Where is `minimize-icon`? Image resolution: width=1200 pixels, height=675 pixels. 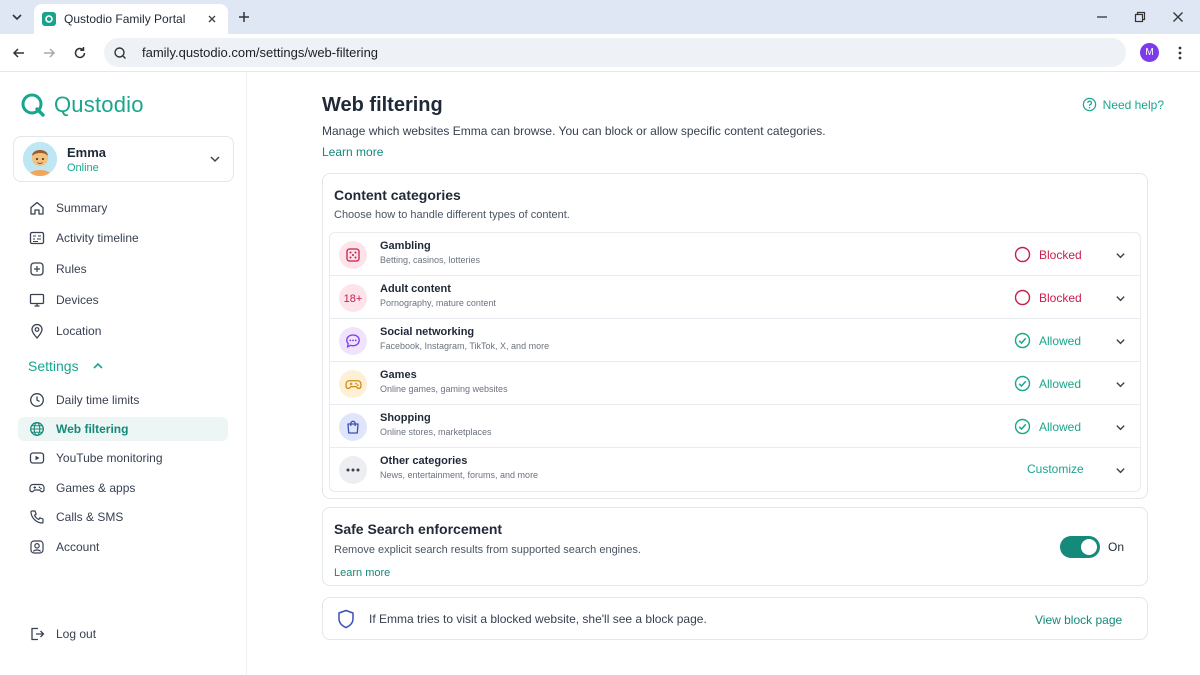
minimize-icon is located at coordinates (1102, 17).